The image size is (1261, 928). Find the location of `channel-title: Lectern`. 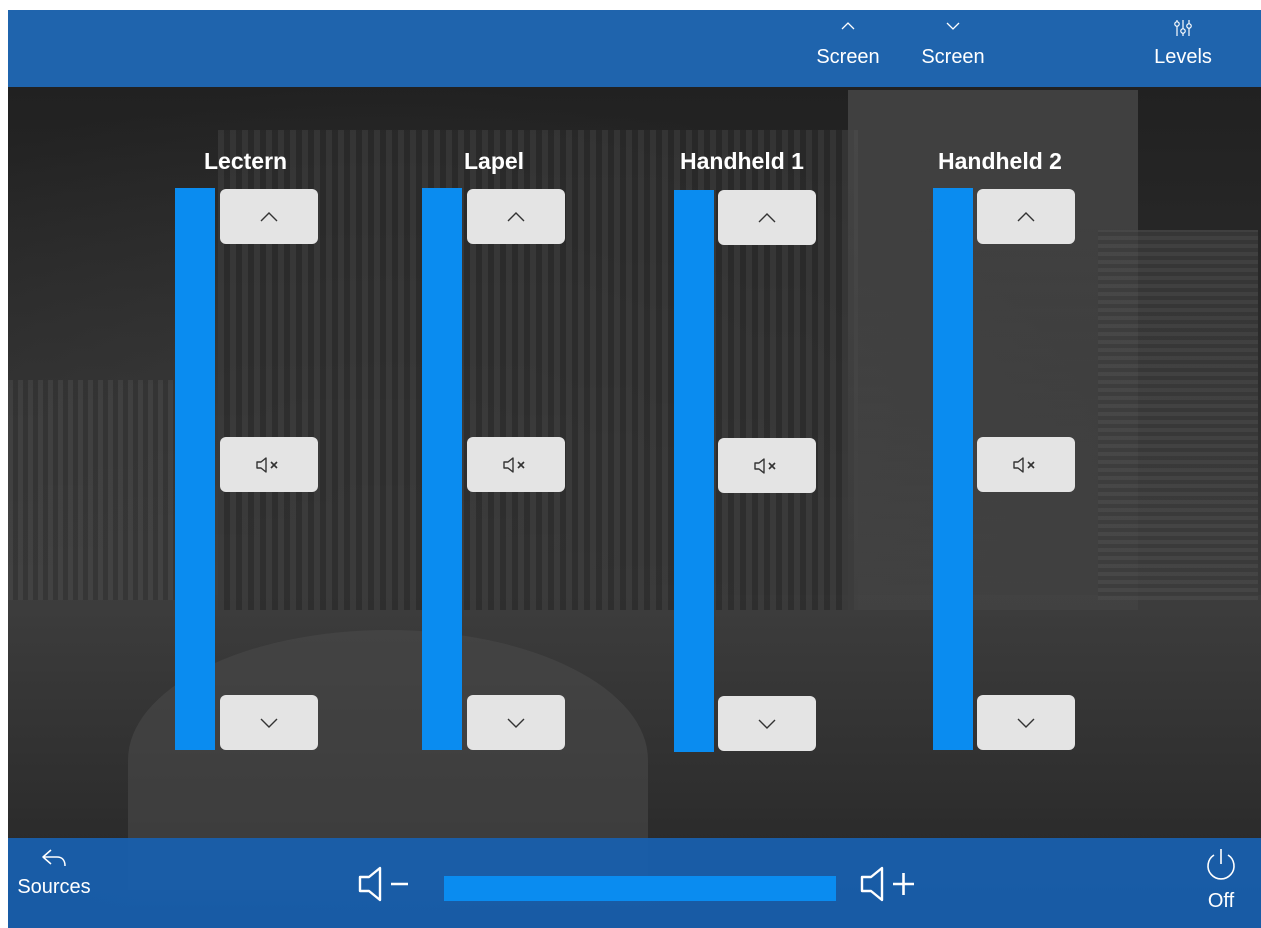

channel-title: Lectern is located at coordinates (246, 161).